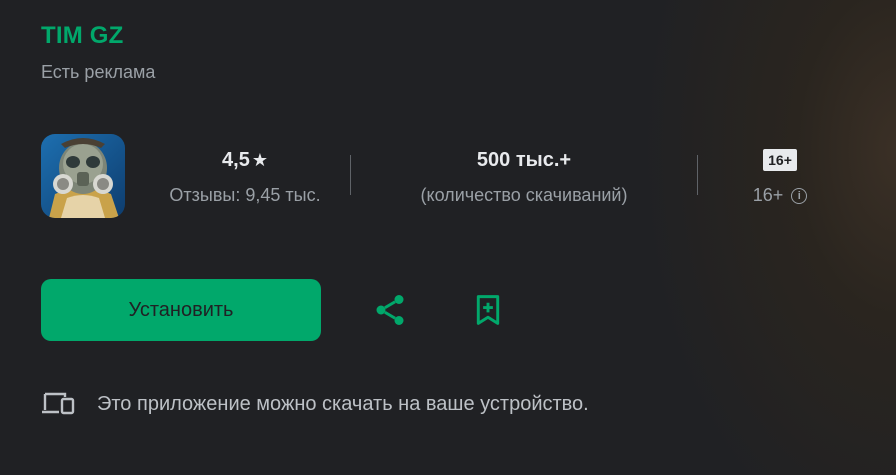 The image size is (896, 475). Describe the element at coordinates (524, 173) in the screenshot. I see `downloads-stat: 500 тыс.+ (количество скачиваний)` at that location.